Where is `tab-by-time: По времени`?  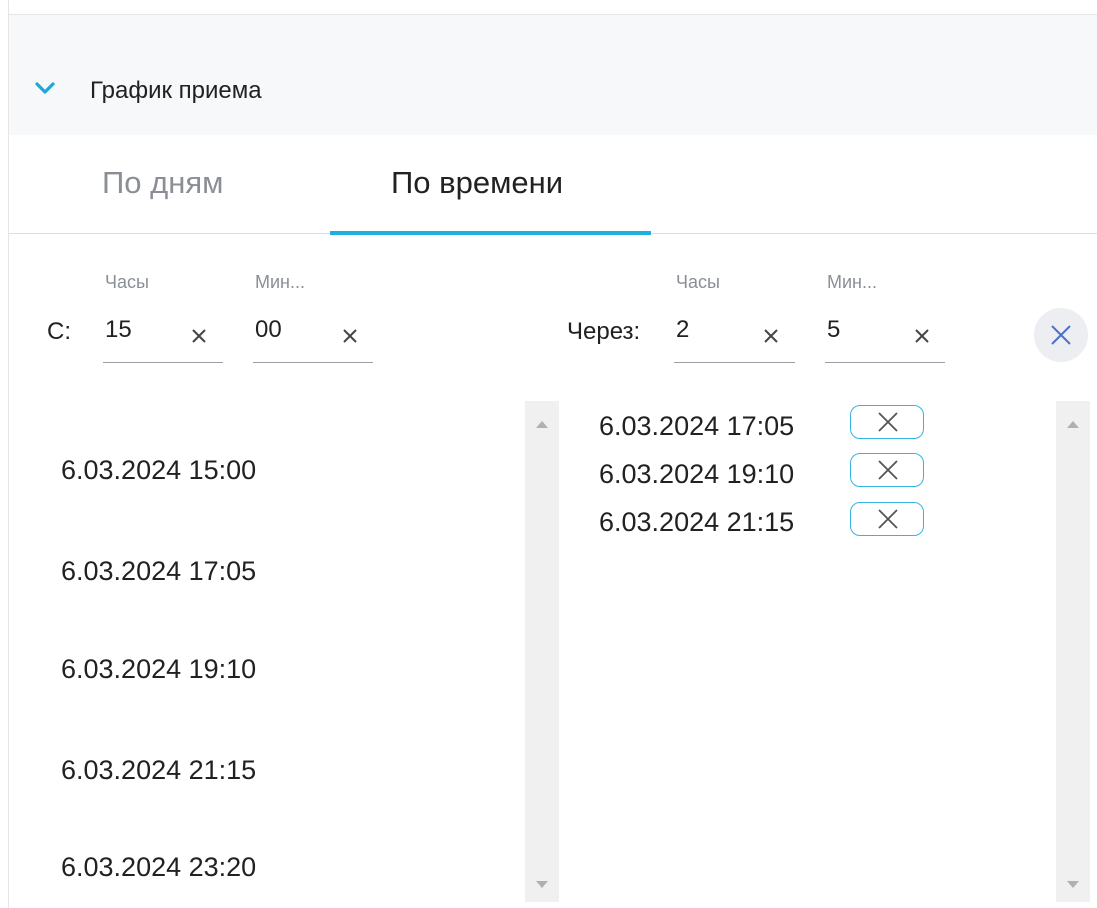 tab-by-time: По времени is located at coordinates (477, 183).